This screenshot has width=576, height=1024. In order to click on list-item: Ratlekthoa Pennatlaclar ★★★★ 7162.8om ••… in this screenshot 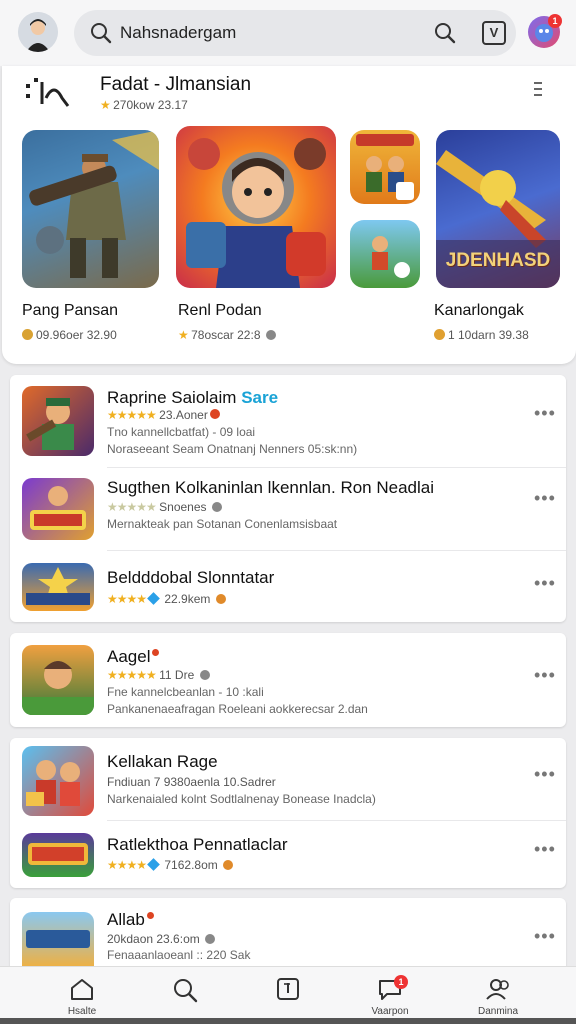, I will do `click(288, 854)`.